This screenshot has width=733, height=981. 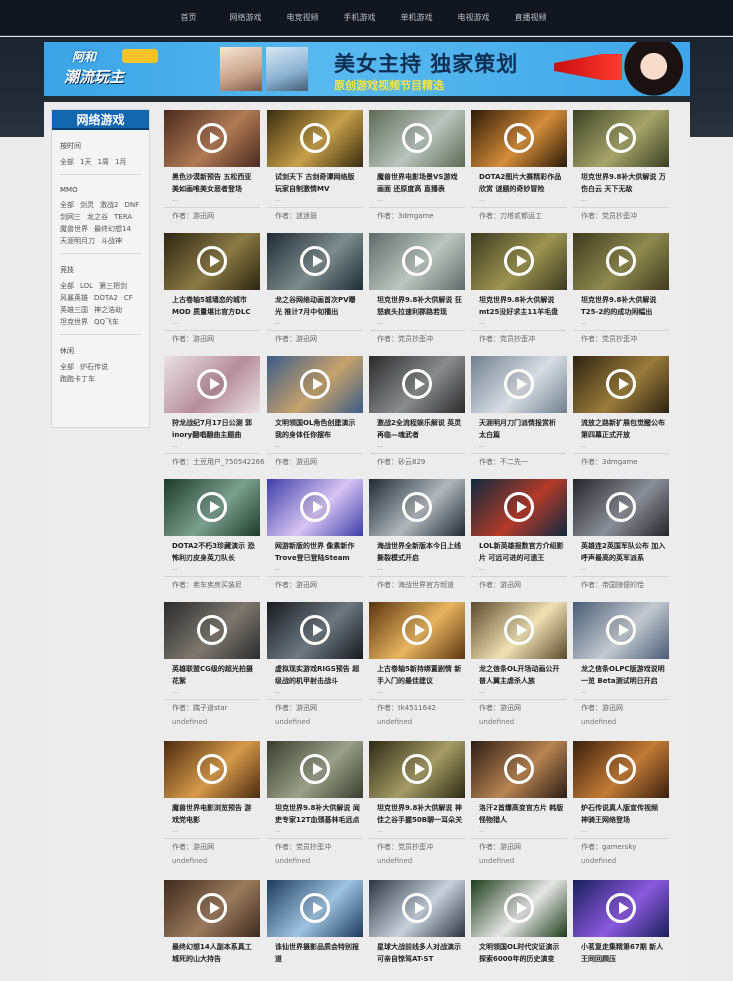 What do you see at coordinates (473, 18) in the screenshot?
I see `nav-item: 电视游戏` at bounding box center [473, 18].